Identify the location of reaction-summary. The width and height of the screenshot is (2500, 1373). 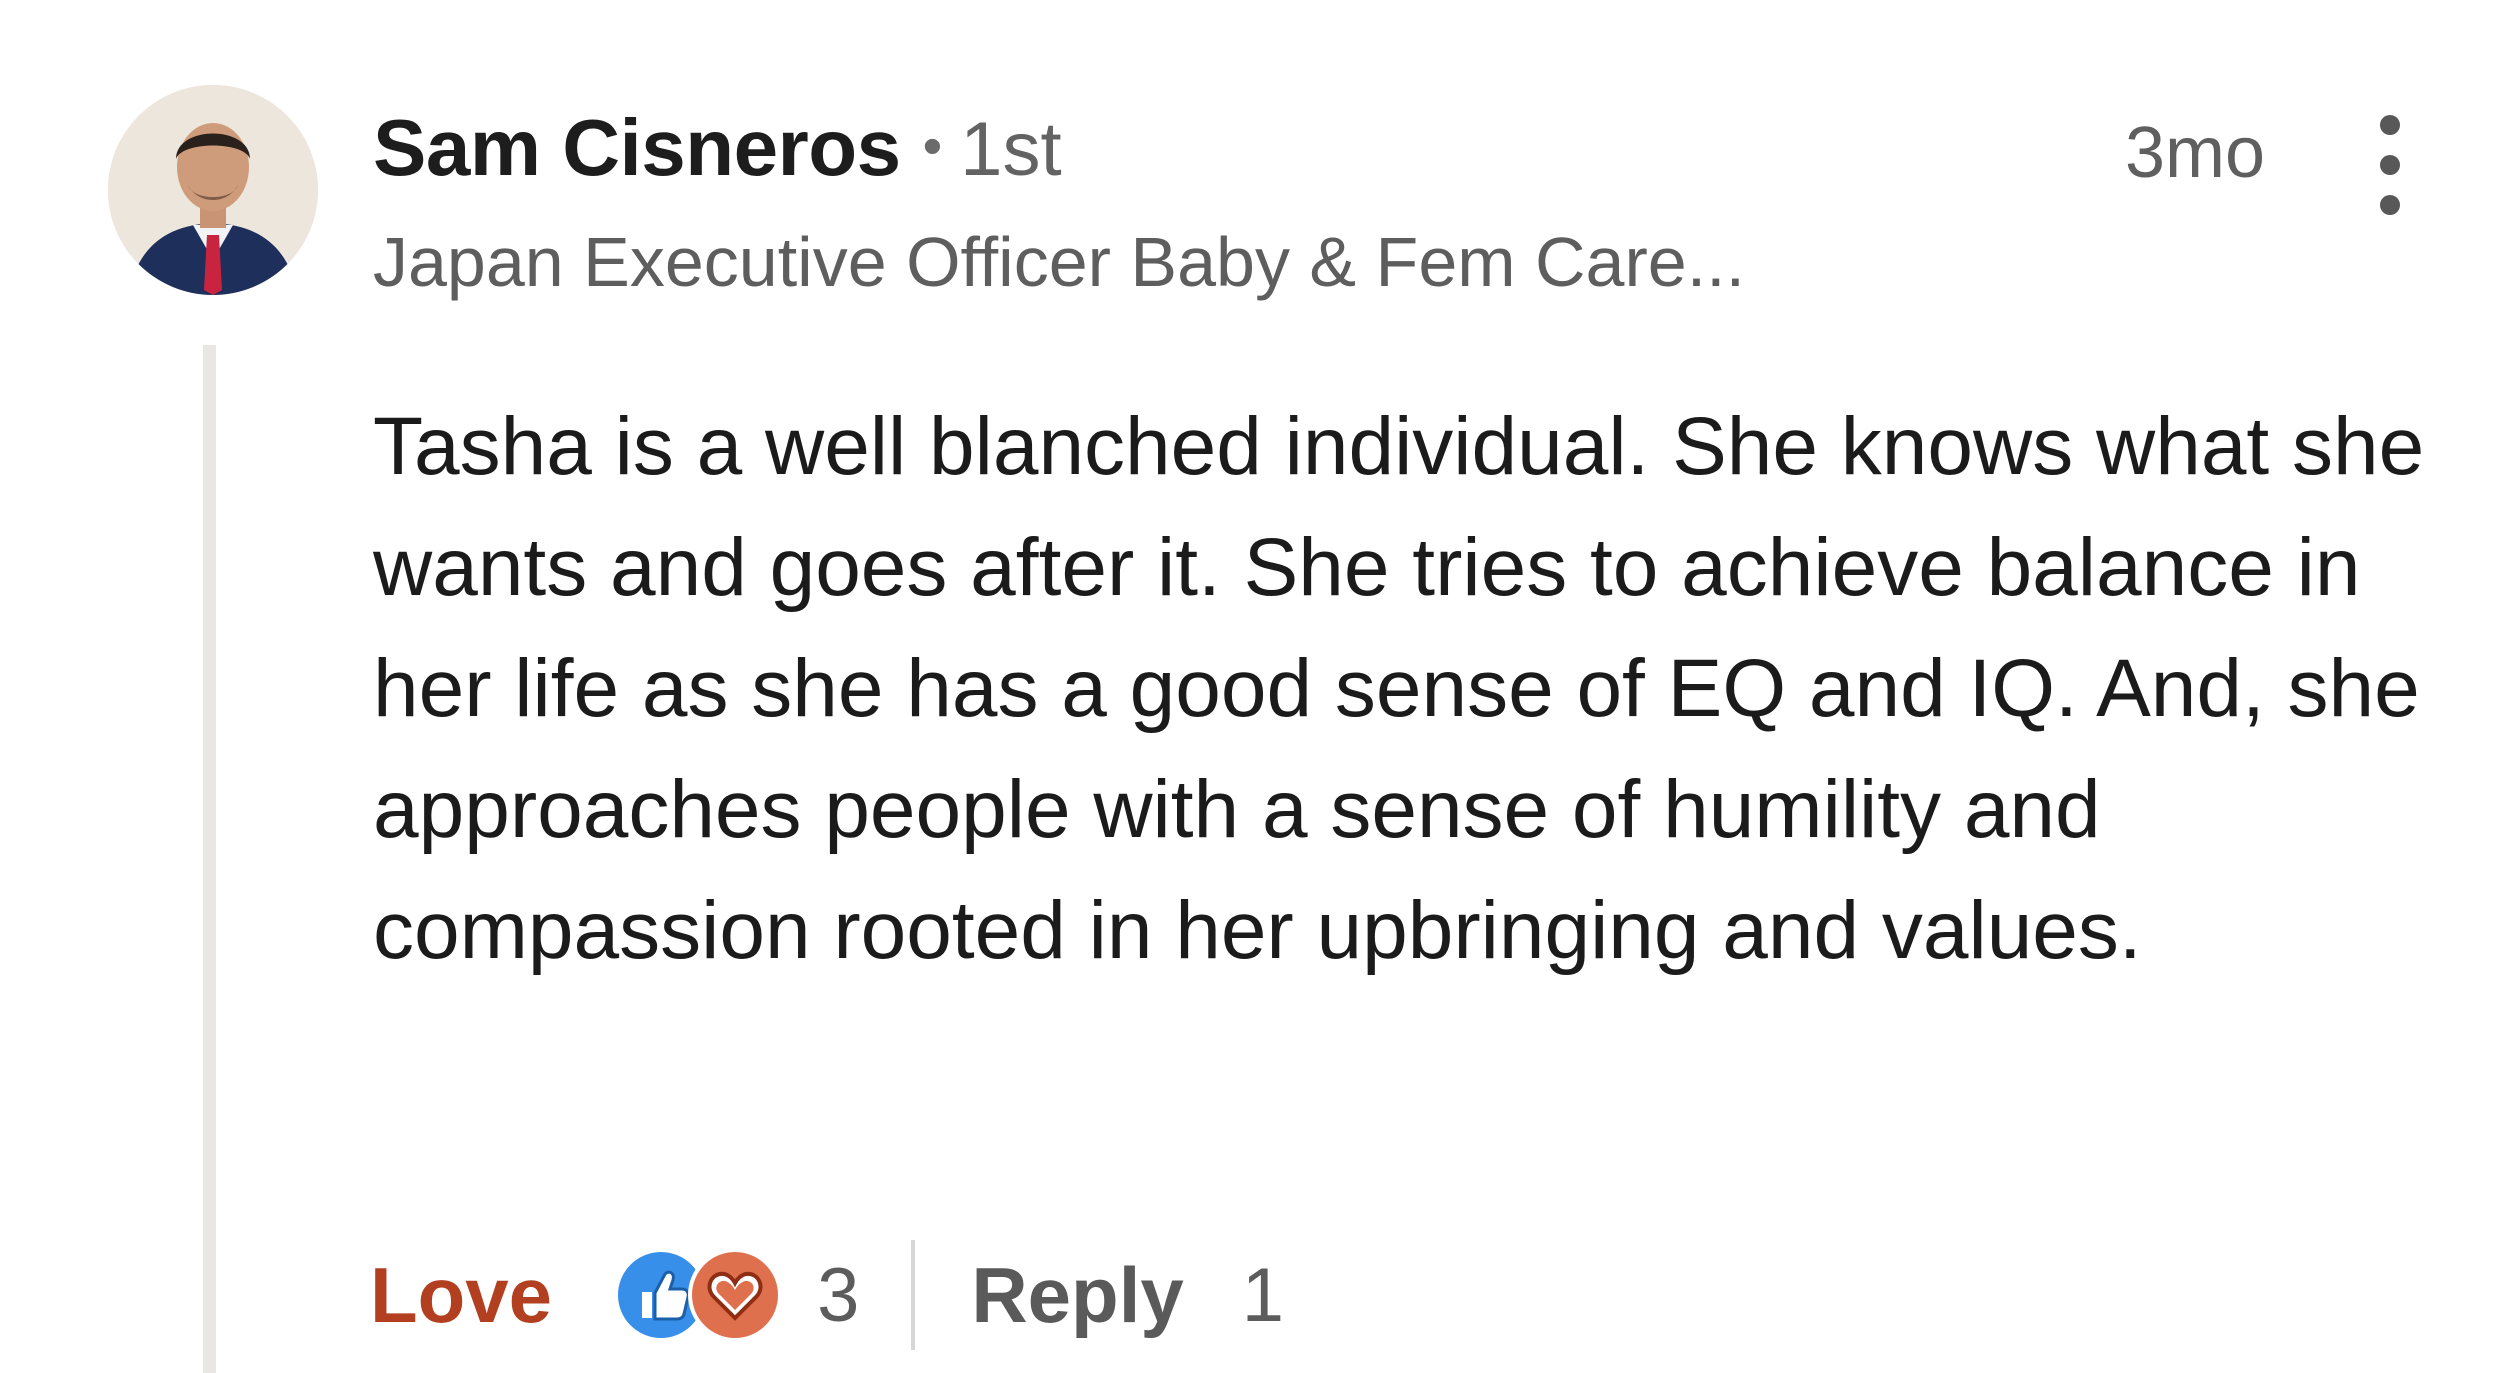
(701, 1295).